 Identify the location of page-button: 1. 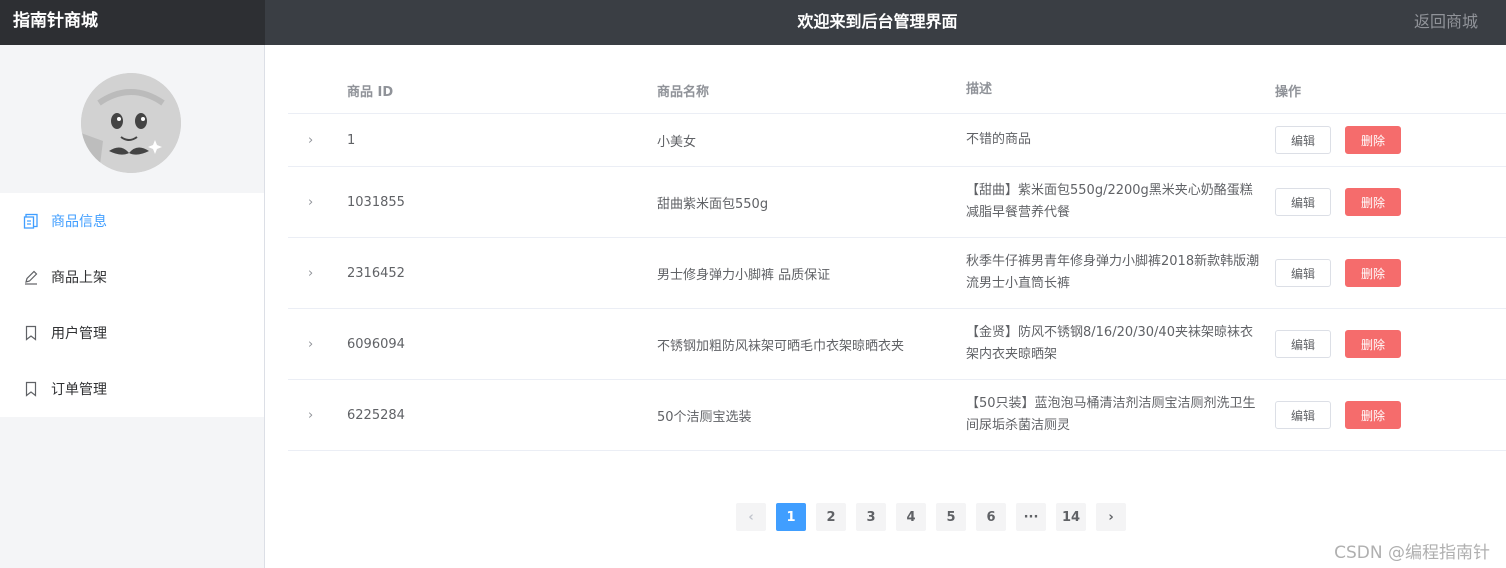
(791, 517).